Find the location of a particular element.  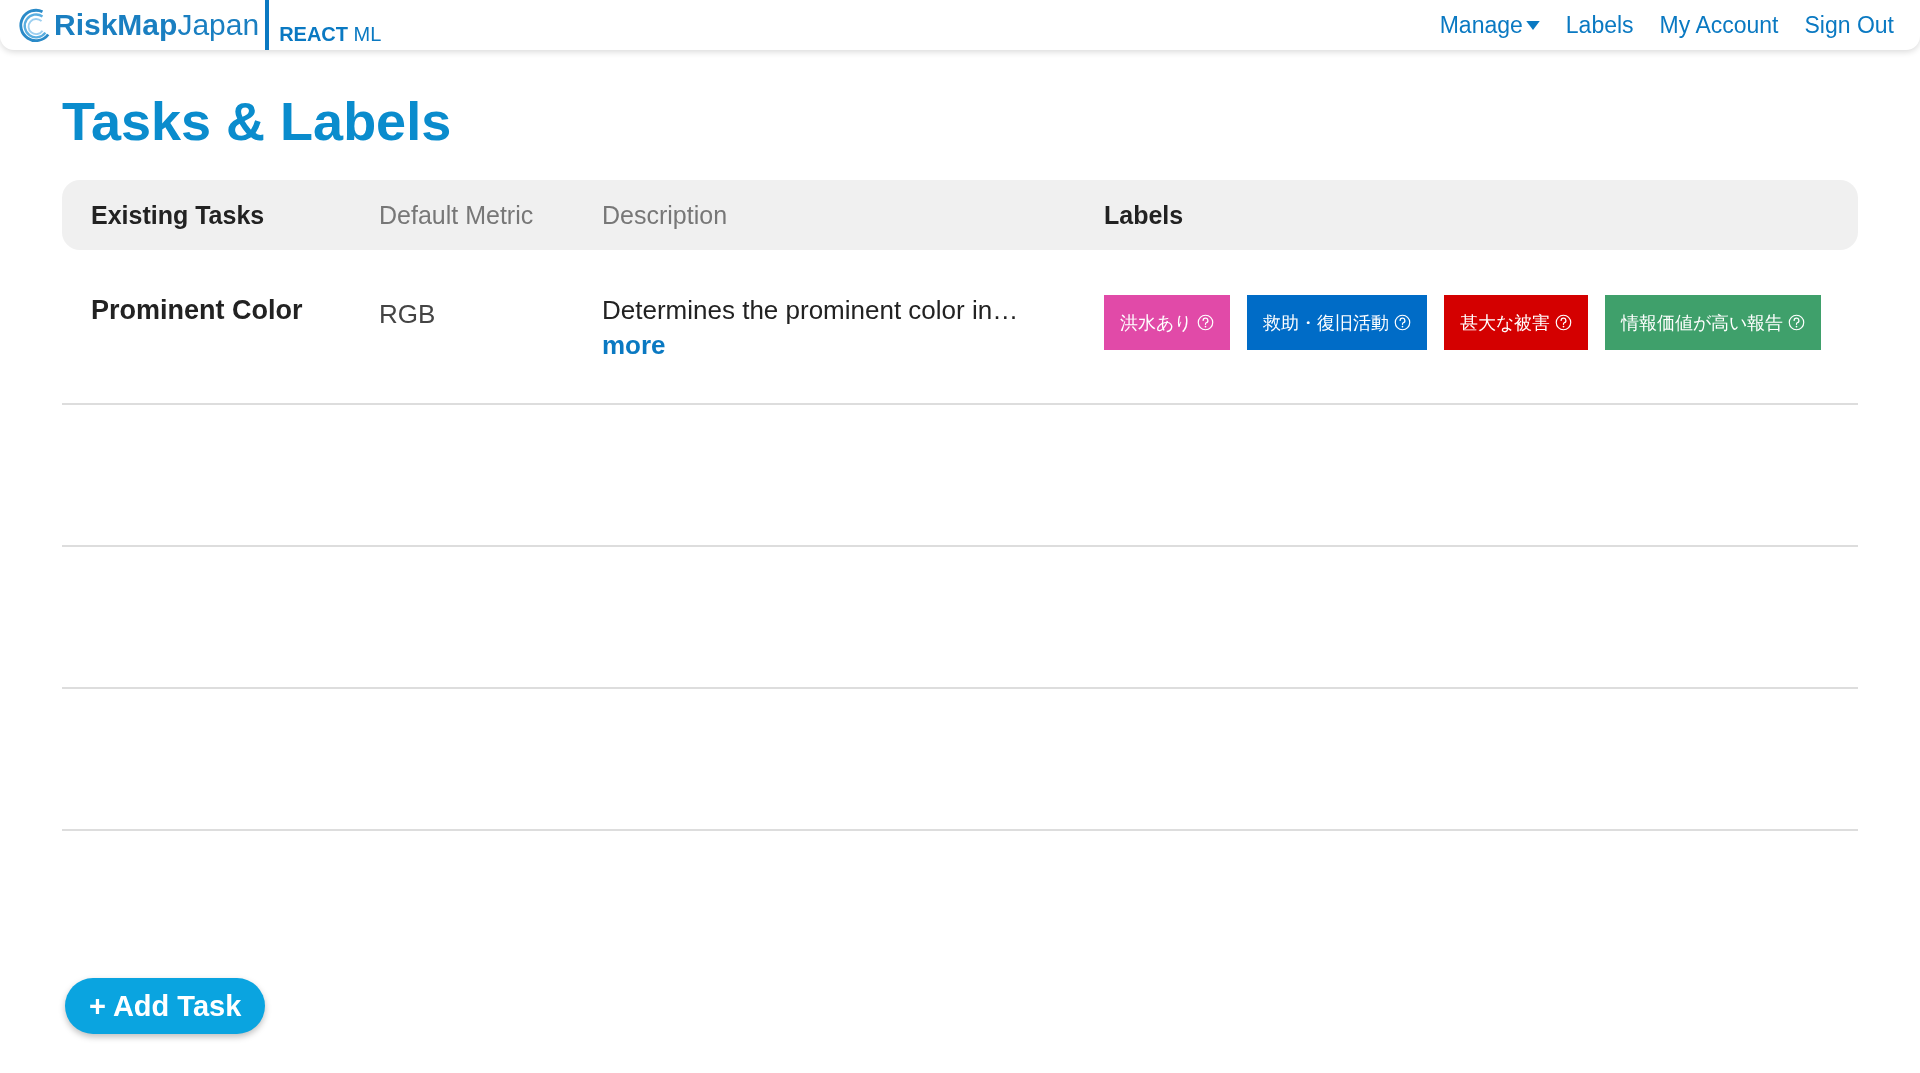

label-tag: 情報価値が高い報告 is located at coordinates (1713, 322).